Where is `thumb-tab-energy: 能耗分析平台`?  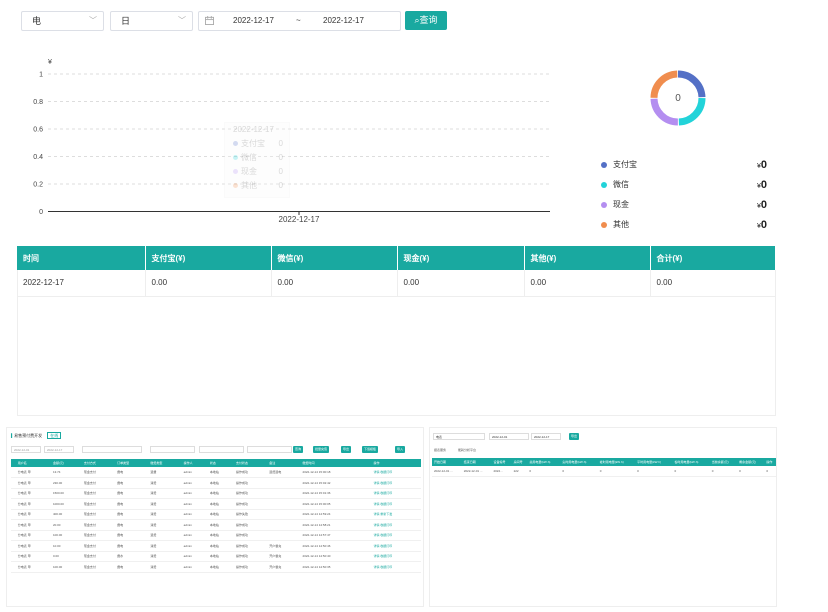
thumb-tab-energy: 能耗分析平台 is located at coordinates (467, 450).